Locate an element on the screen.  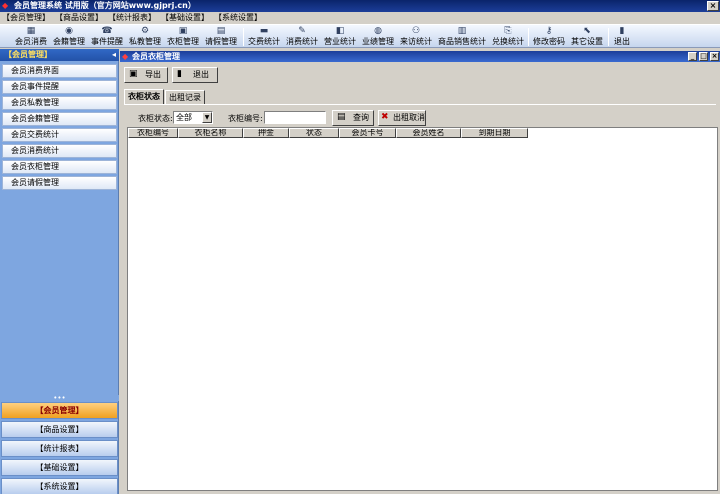
toolbar-reminder-button: ☎ 事件提醒 is located at coordinates (107, 36).